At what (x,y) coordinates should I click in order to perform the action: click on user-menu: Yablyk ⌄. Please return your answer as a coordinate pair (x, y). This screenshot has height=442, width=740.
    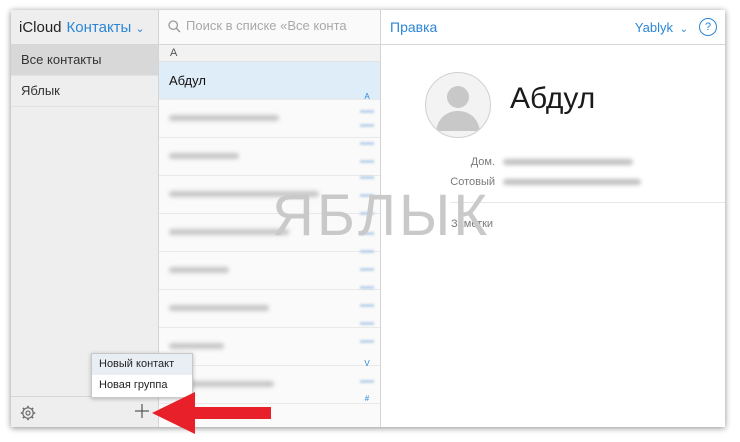
    Looking at the image, I should click on (661, 27).